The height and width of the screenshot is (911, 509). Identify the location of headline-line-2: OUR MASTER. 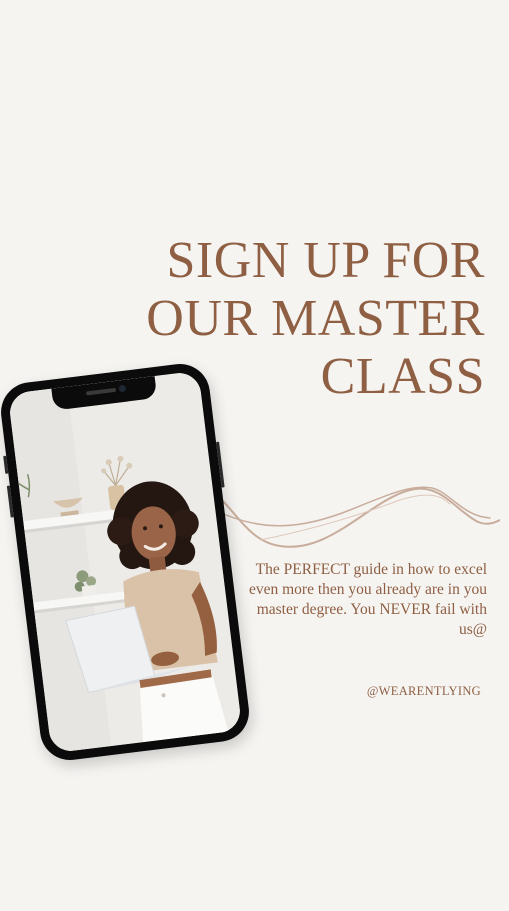
(315, 318).